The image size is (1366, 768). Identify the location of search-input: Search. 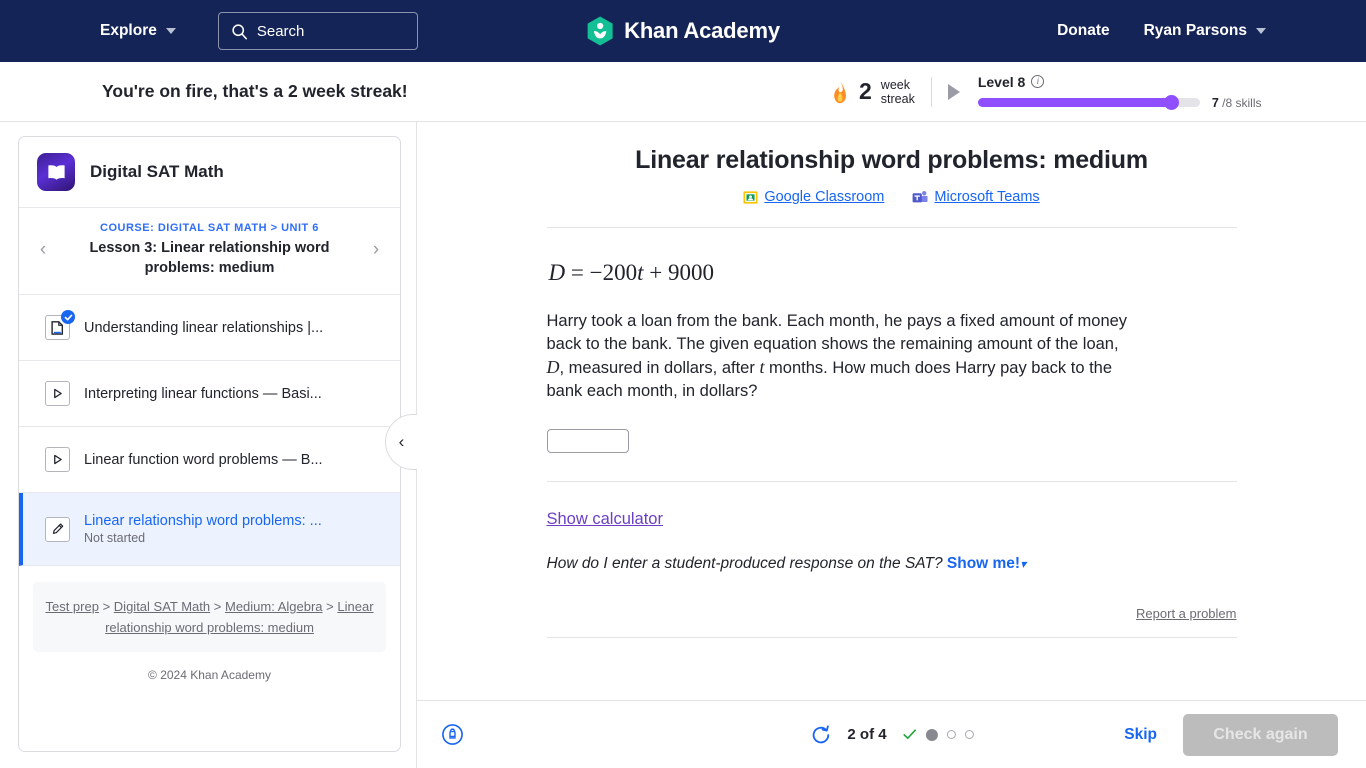
(317, 31).